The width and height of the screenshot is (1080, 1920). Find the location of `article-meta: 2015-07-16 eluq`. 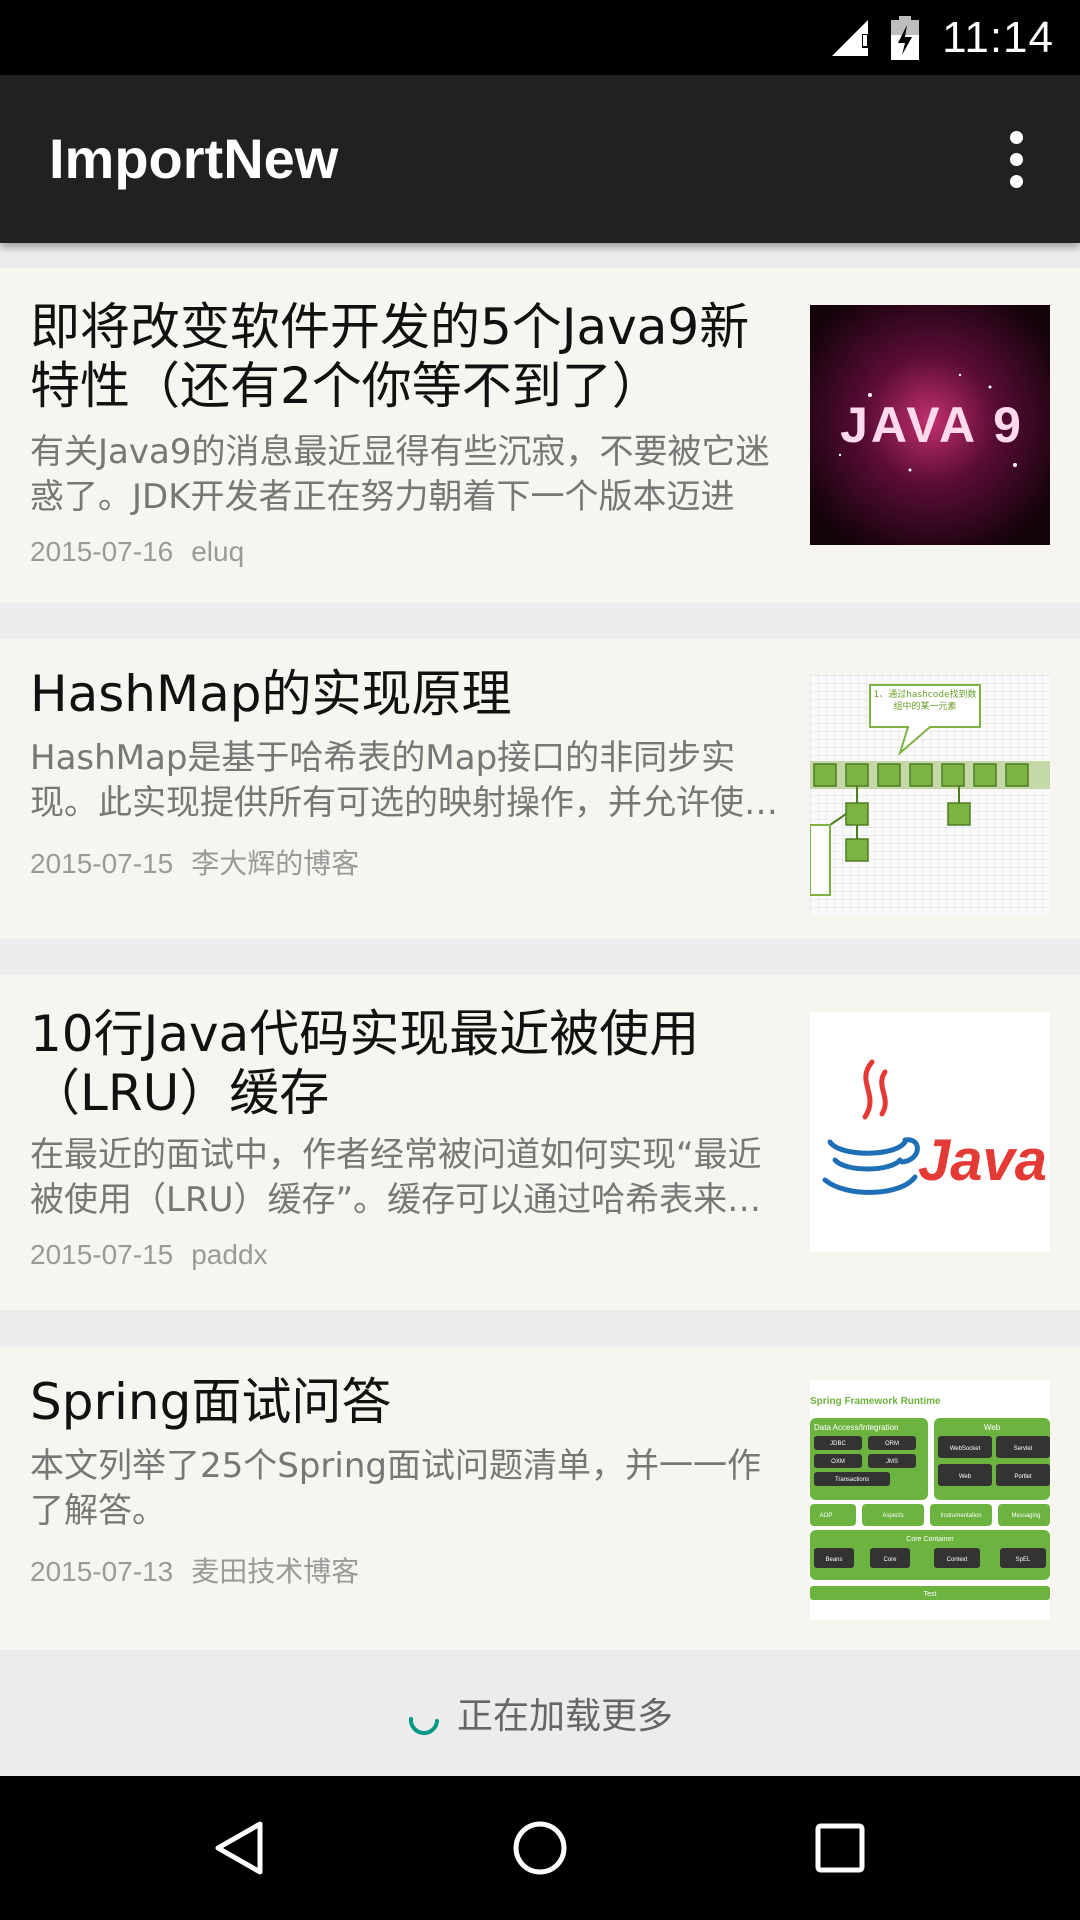

article-meta: 2015-07-16 eluq is located at coordinates (405, 552).